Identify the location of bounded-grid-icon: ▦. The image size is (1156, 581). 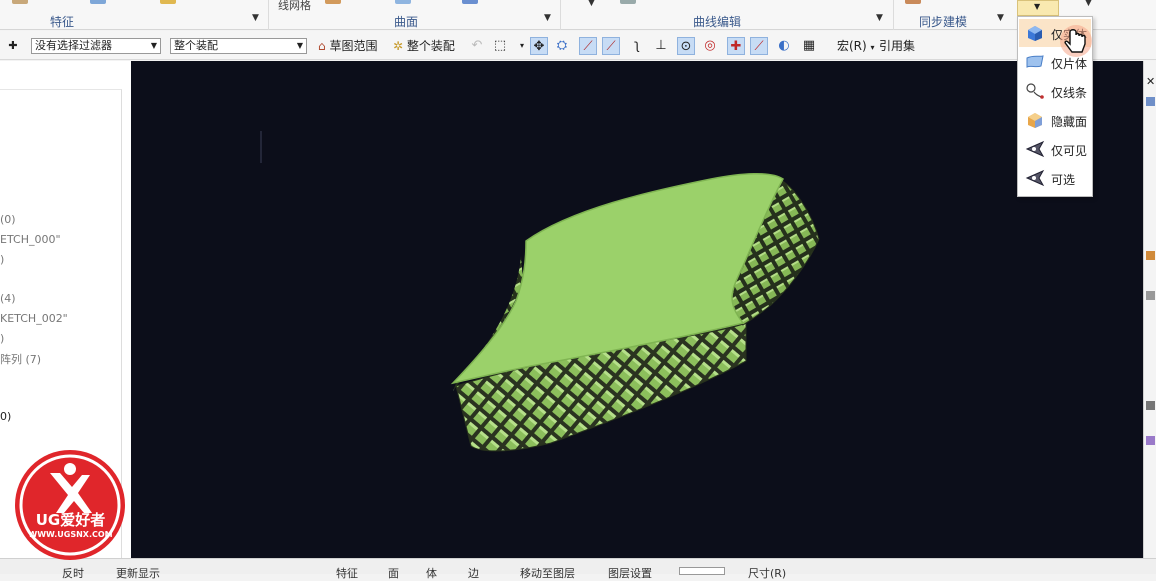
(809, 46).